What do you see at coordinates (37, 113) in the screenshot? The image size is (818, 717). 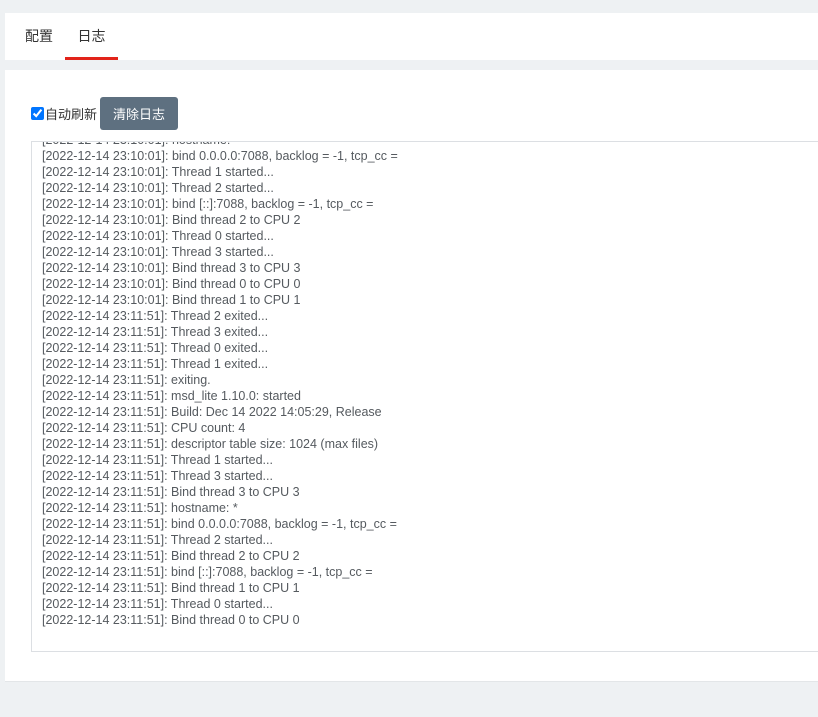 I see `auto-refresh-checkbox` at bounding box center [37, 113].